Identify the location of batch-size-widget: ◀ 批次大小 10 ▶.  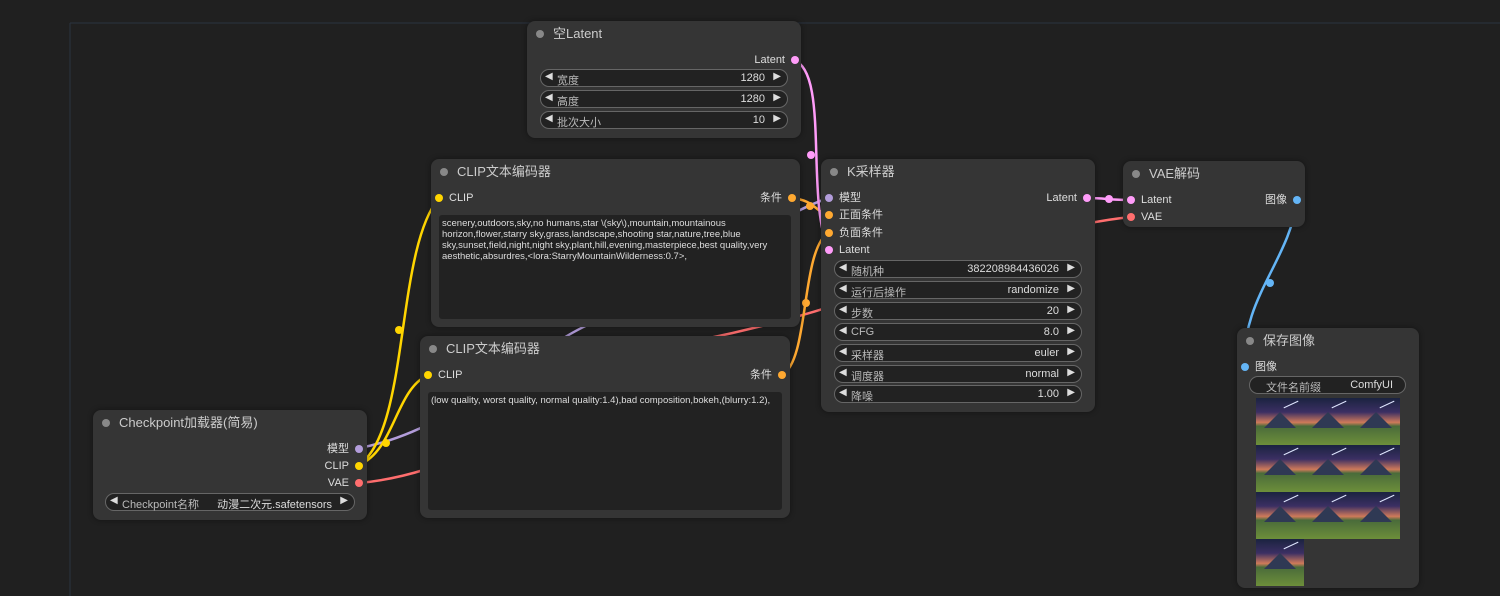
(664, 120).